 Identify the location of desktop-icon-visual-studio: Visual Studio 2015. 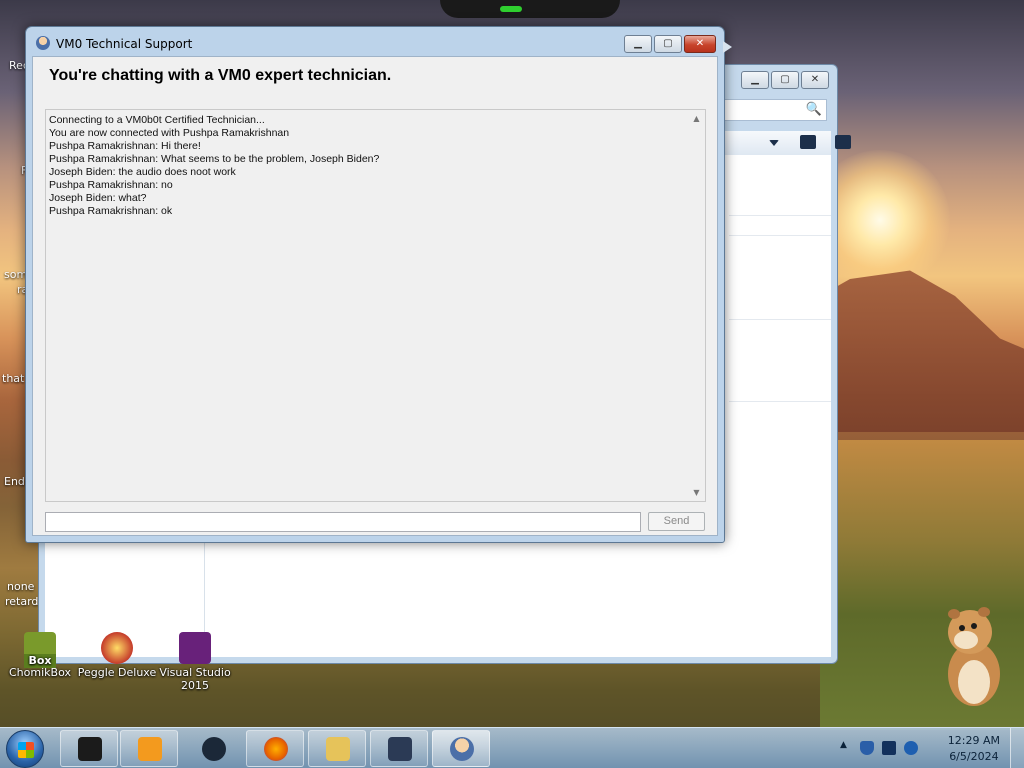
(195, 662).